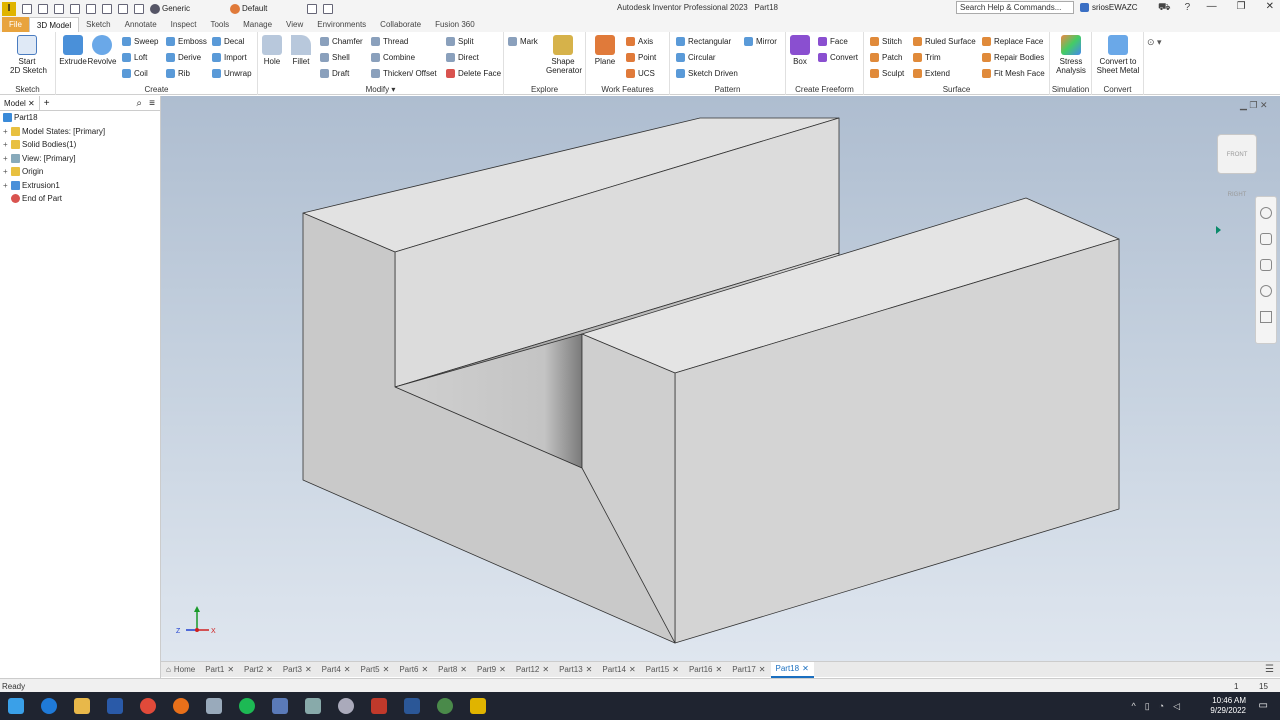 This screenshot has width=1280, height=720. What do you see at coordinates (748, 670) in the screenshot?
I see `doc-tab: Part17 ✕` at bounding box center [748, 670].